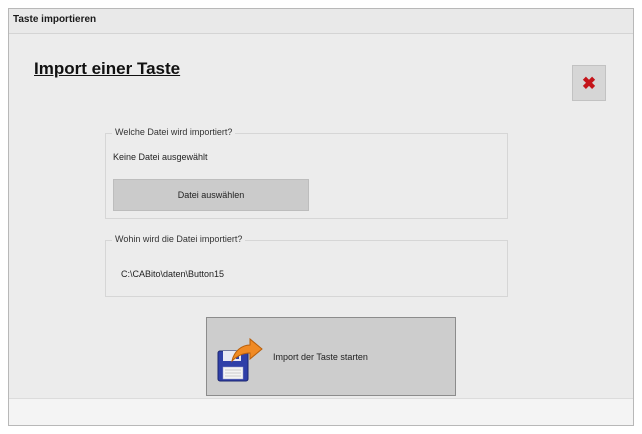 The height and width of the screenshot is (434, 642). What do you see at coordinates (160, 157) in the screenshot?
I see `selected-file-status: Keine Datei ausgewählt` at bounding box center [160, 157].